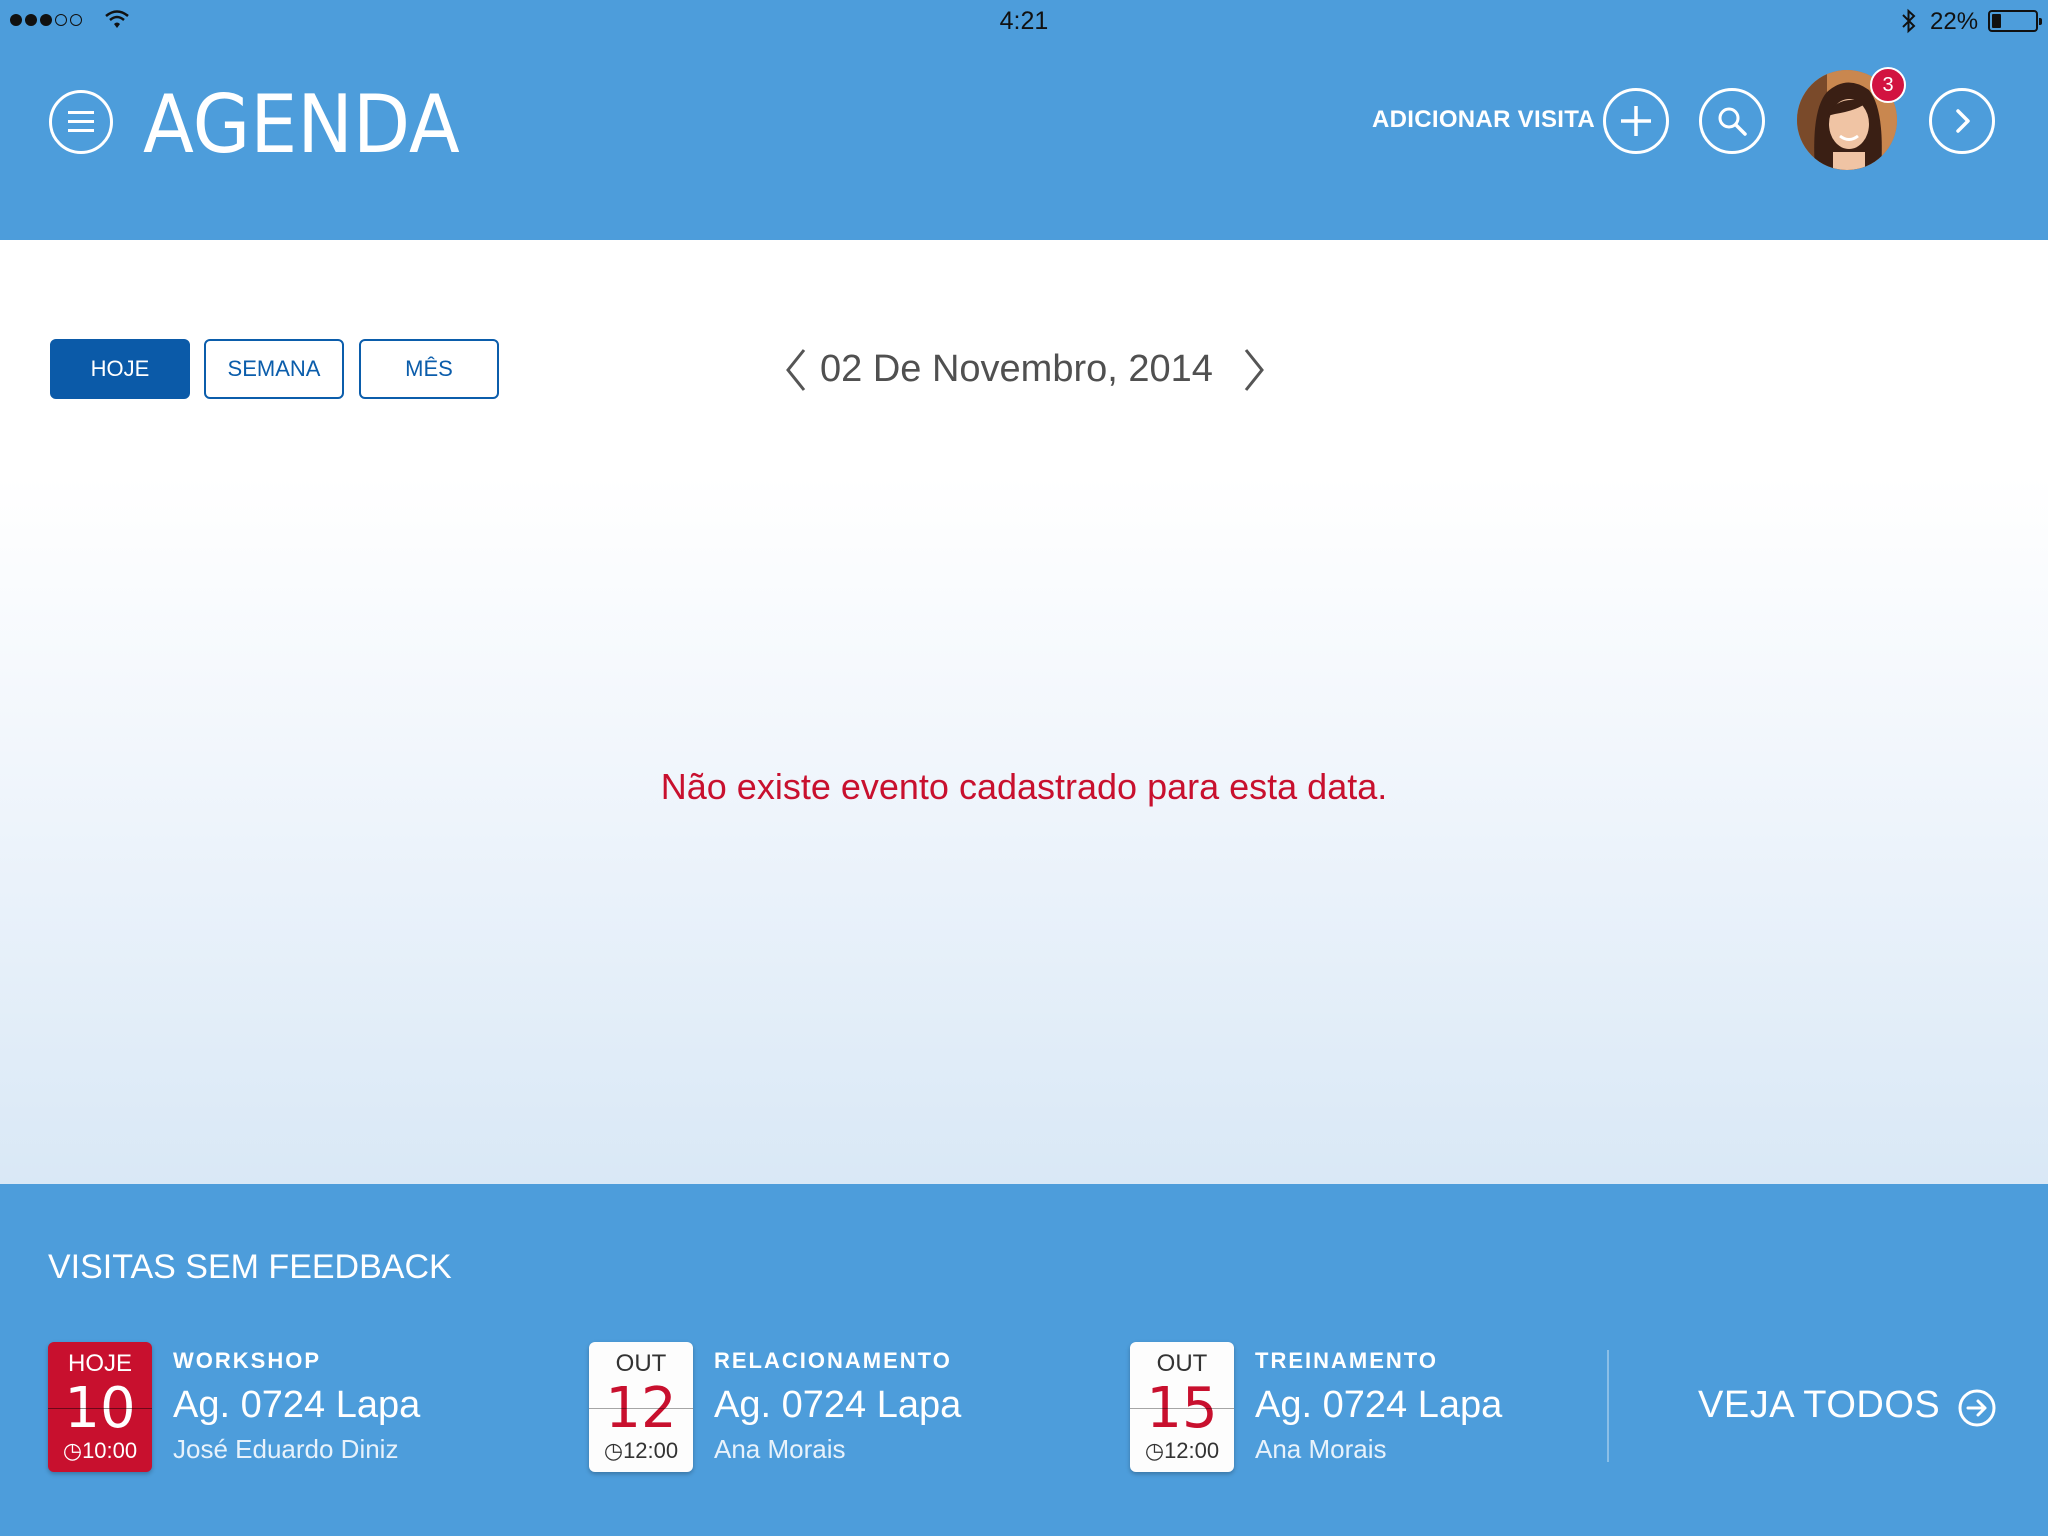 The height and width of the screenshot is (1536, 2048). Describe the element at coordinates (274, 369) in the screenshot. I see `filter-week-button: SEMANA` at that location.